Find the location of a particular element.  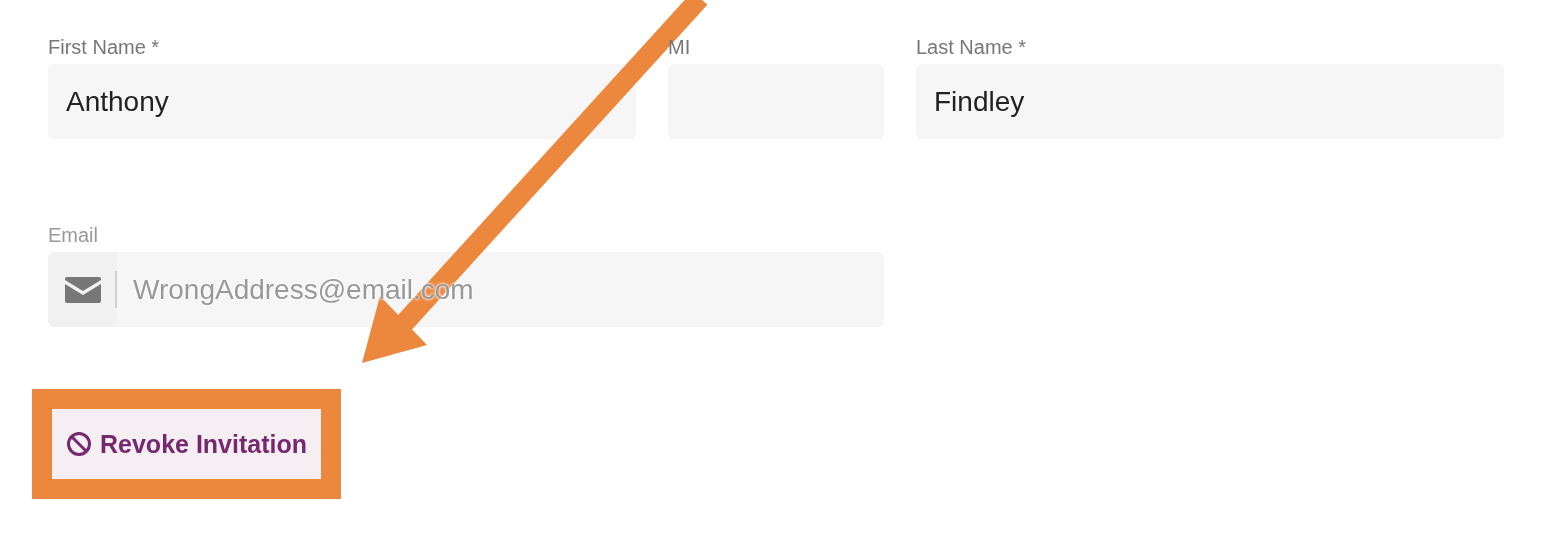

input-field: Anthony is located at coordinates (342, 101).